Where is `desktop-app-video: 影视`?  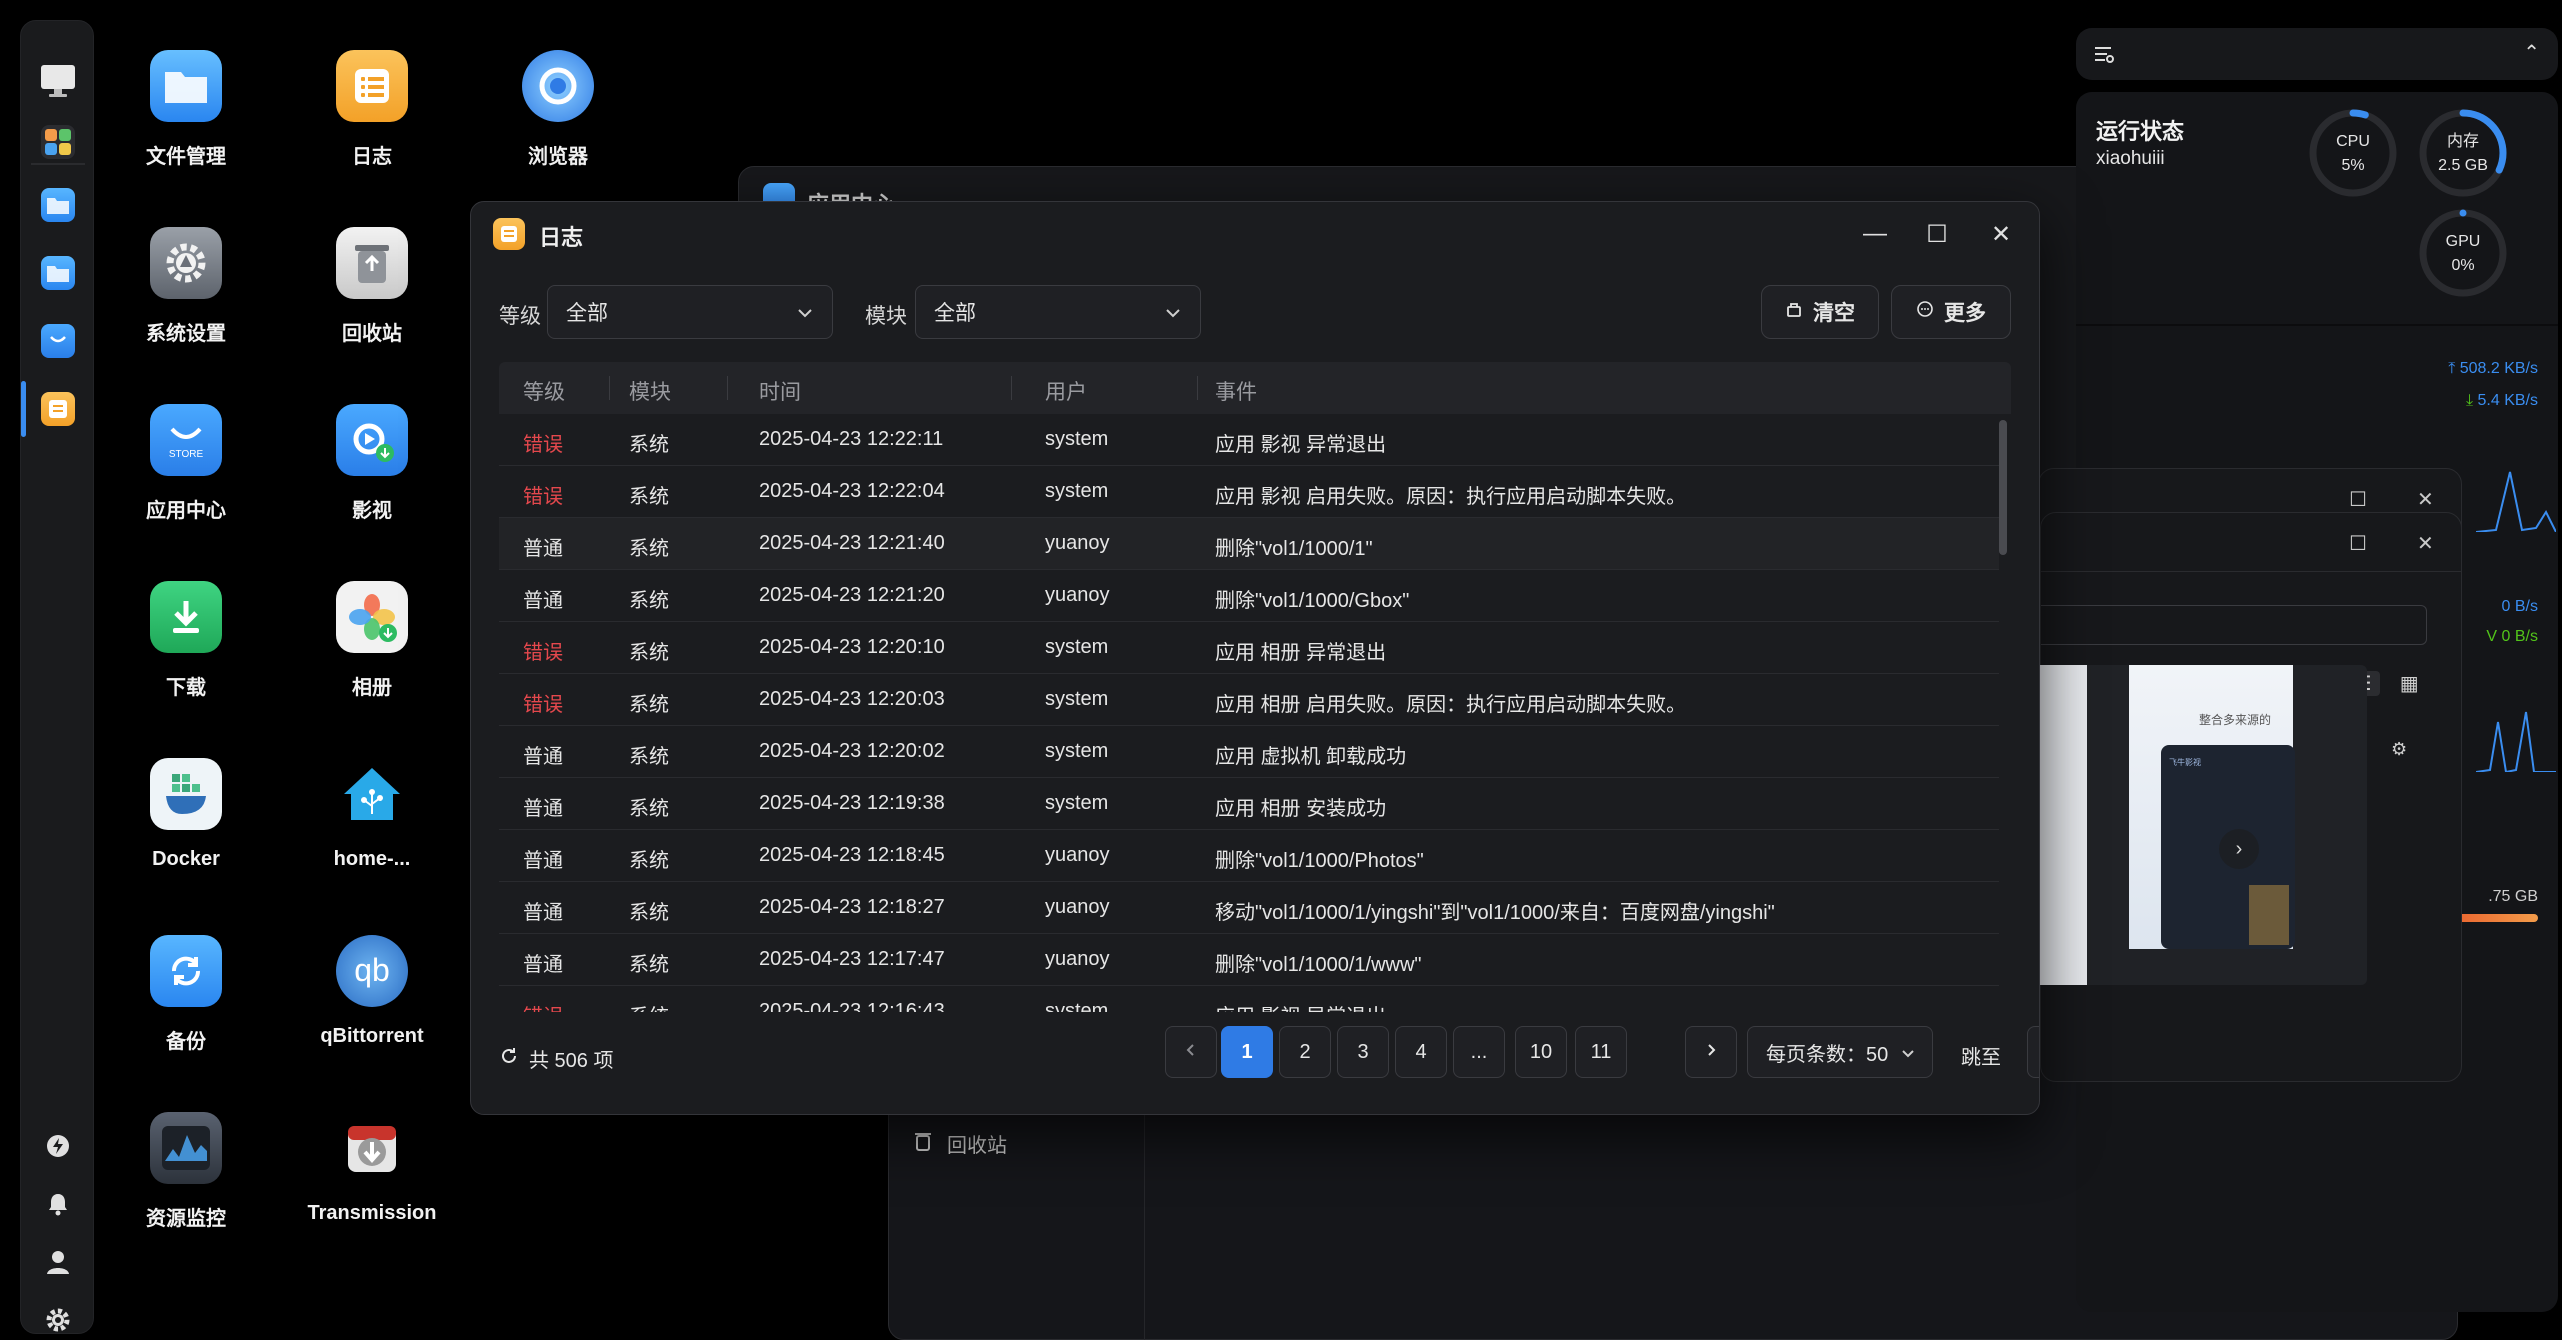
desktop-app-video: 影视 is located at coordinates (372, 479).